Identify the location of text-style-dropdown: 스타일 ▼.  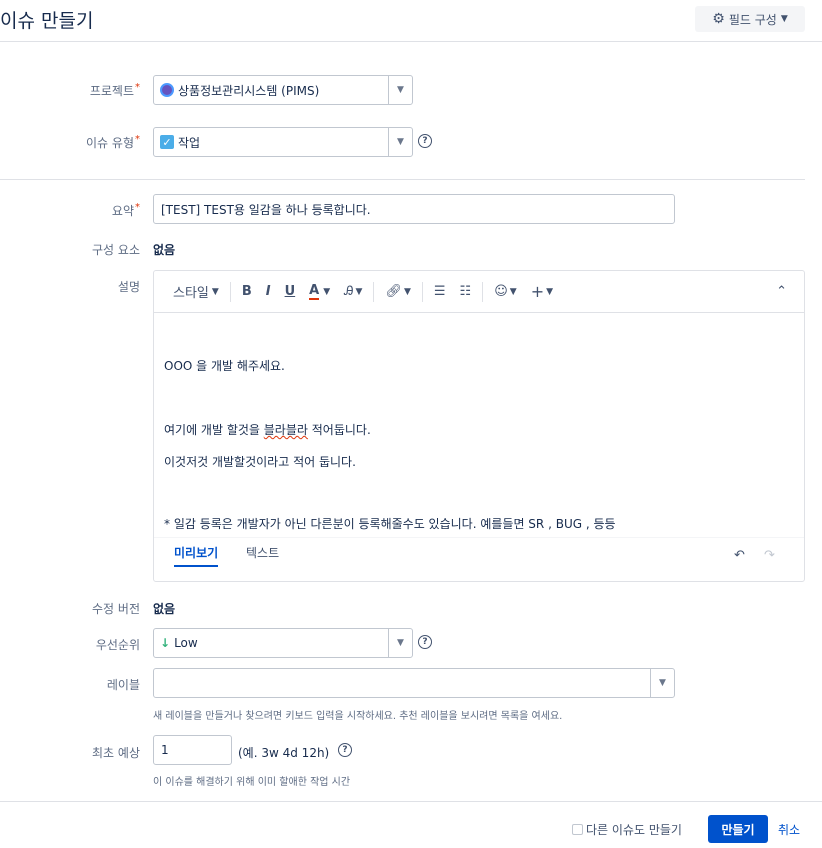
(196, 292).